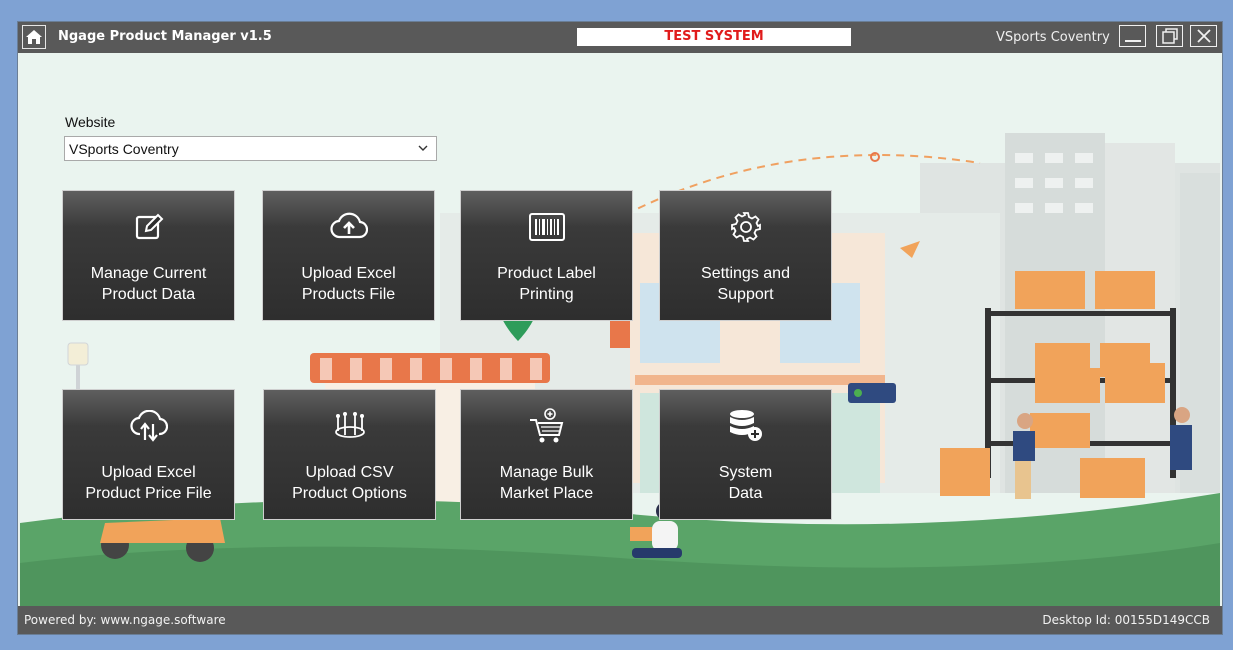 The height and width of the screenshot is (650, 1233). What do you see at coordinates (546, 454) in the screenshot?
I see `manage-bulk-marketplace-tile: Manage Bulk Market Place` at bounding box center [546, 454].